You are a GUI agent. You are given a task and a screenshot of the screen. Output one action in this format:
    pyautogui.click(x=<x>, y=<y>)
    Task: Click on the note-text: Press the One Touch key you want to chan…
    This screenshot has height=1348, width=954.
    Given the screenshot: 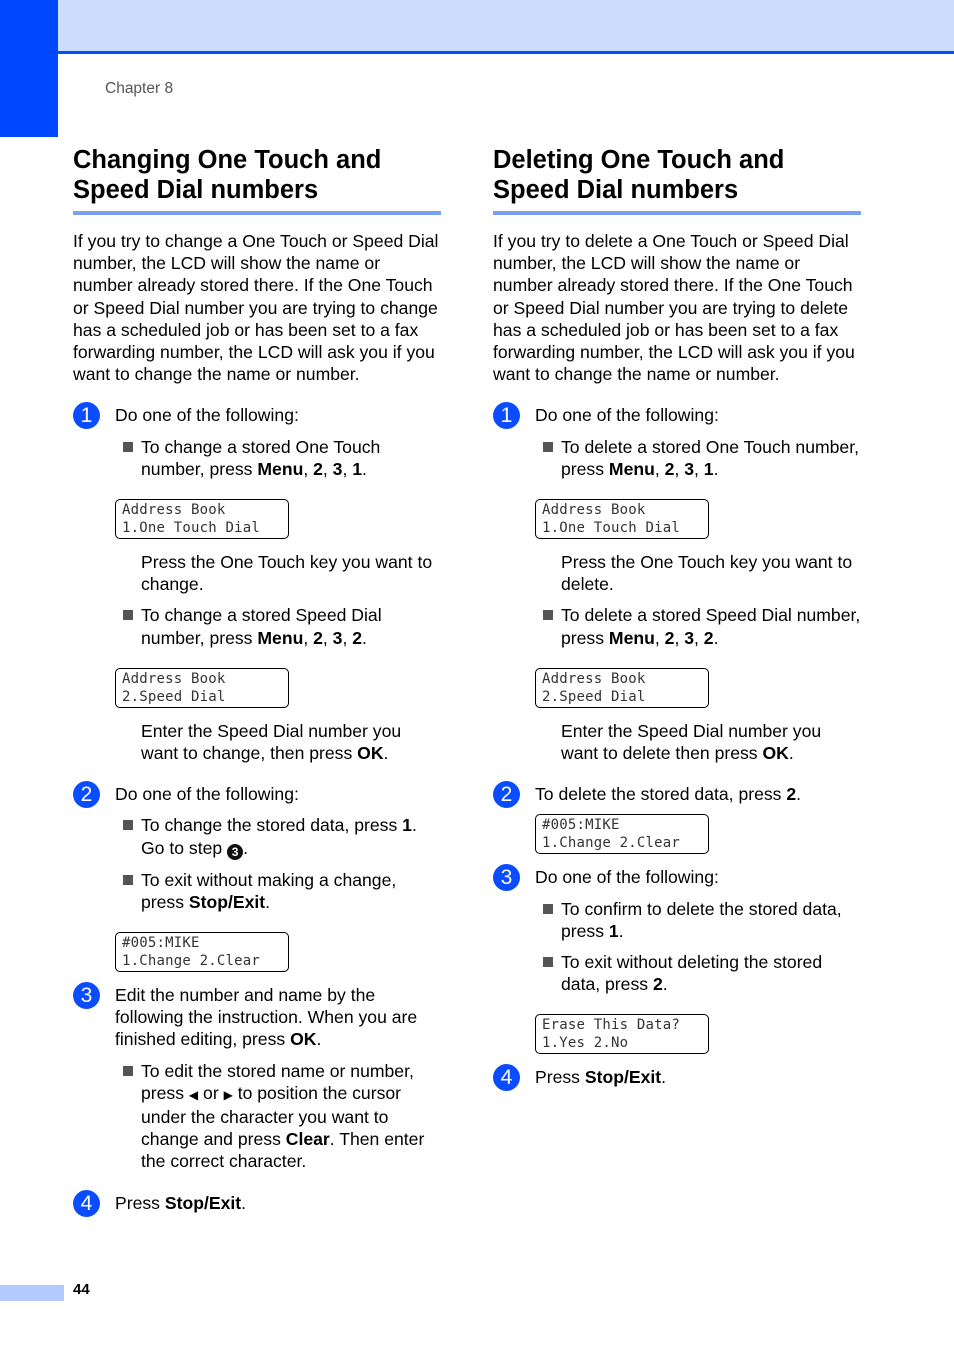 What is the action you would take?
    pyautogui.click(x=287, y=573)
    